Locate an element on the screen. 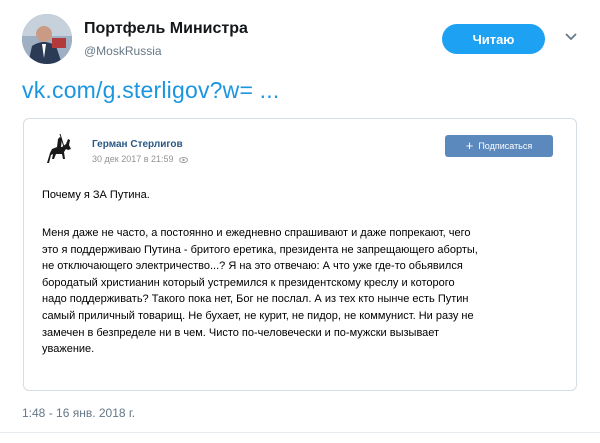 Image resolution: width=600 pixels, height=443 pixels. eye-icon is located at coordinates (184, 159).